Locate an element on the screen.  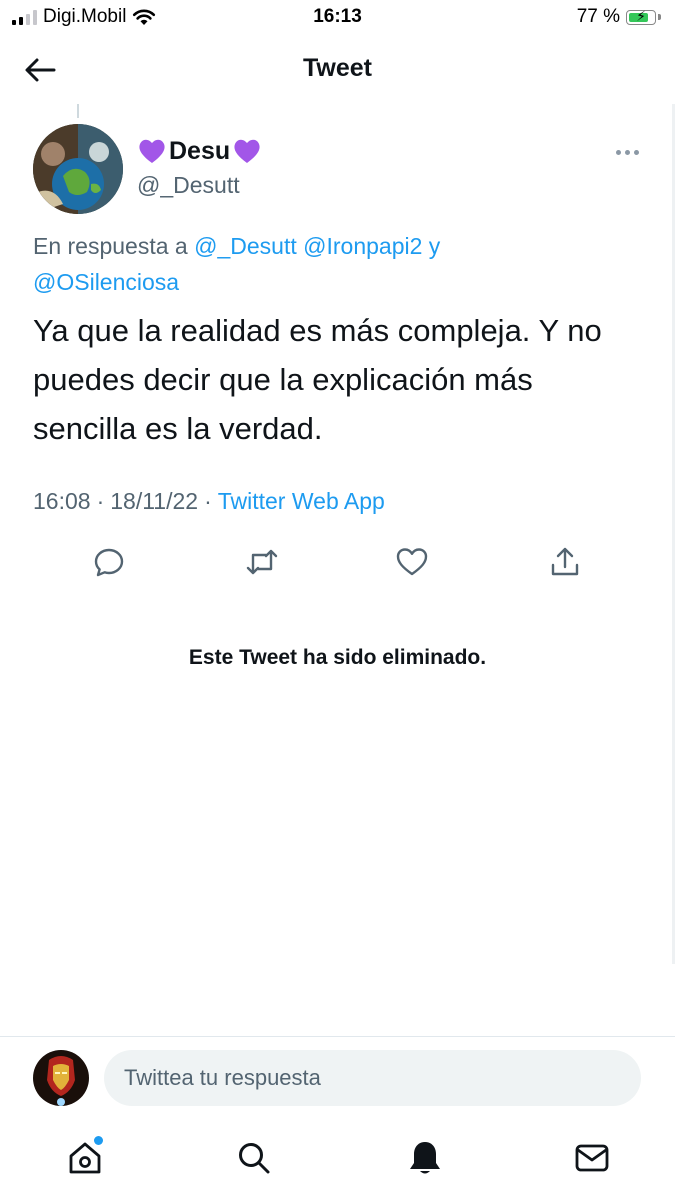
battery-percentage: 77 % is located at coordinates (598, 16).